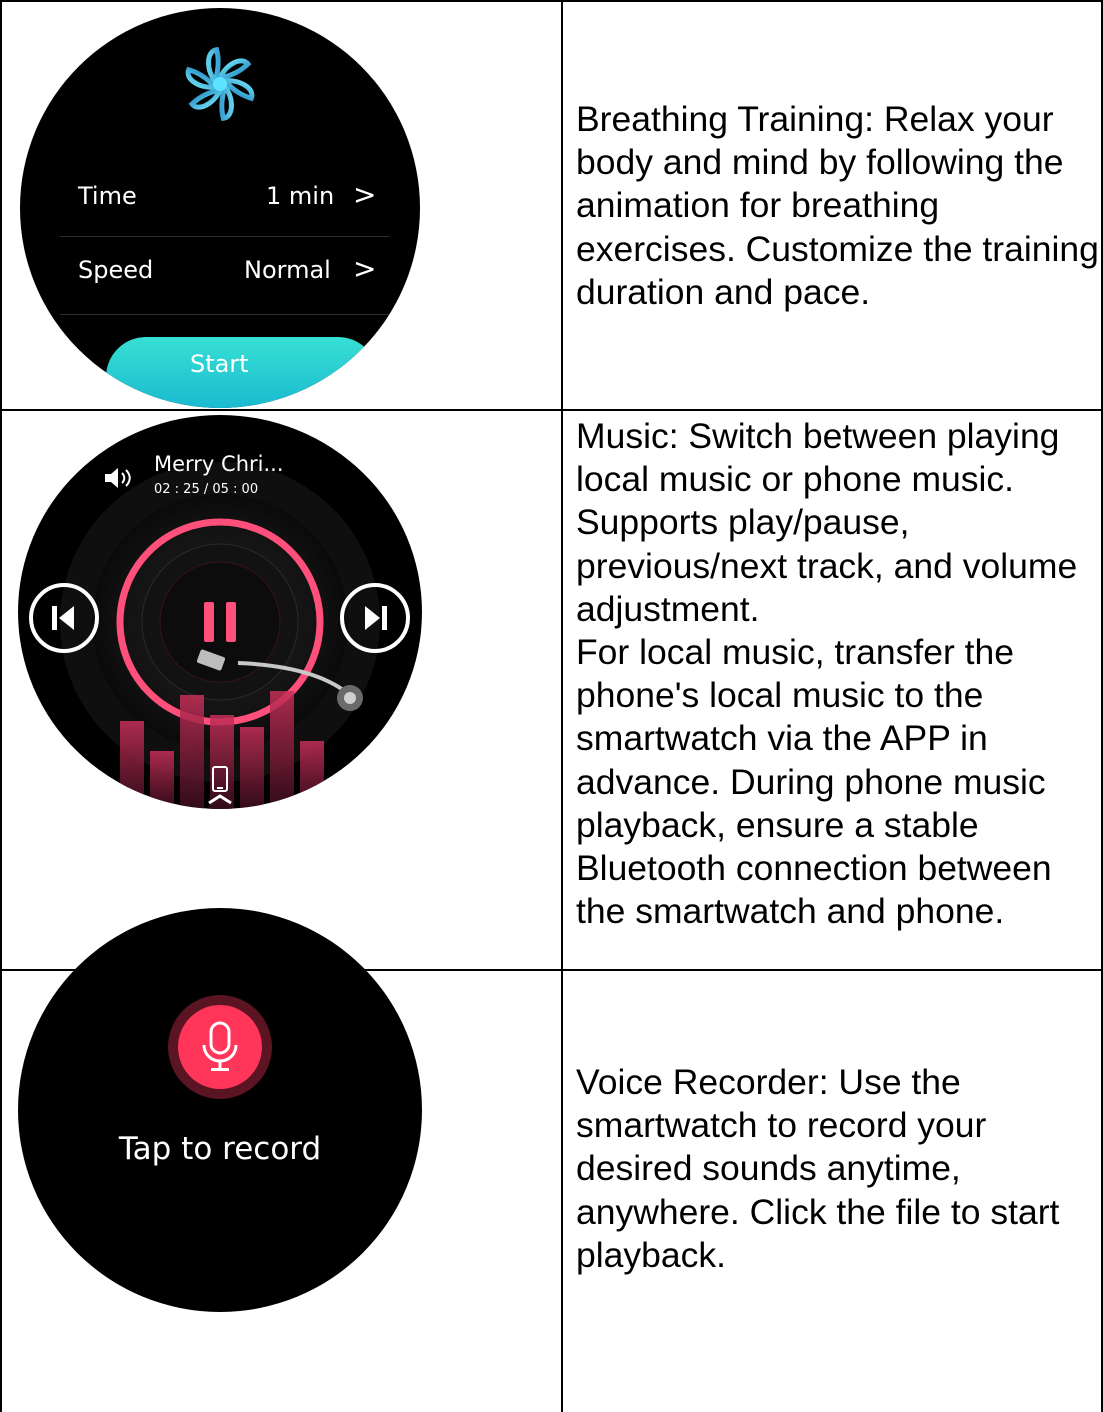 The width and height of the screenshot is (1103, 1412). What do you see at coordinates (300, 196) in the screenshot?
I see `time-value: 1 min` at bounding box center [300, 196].